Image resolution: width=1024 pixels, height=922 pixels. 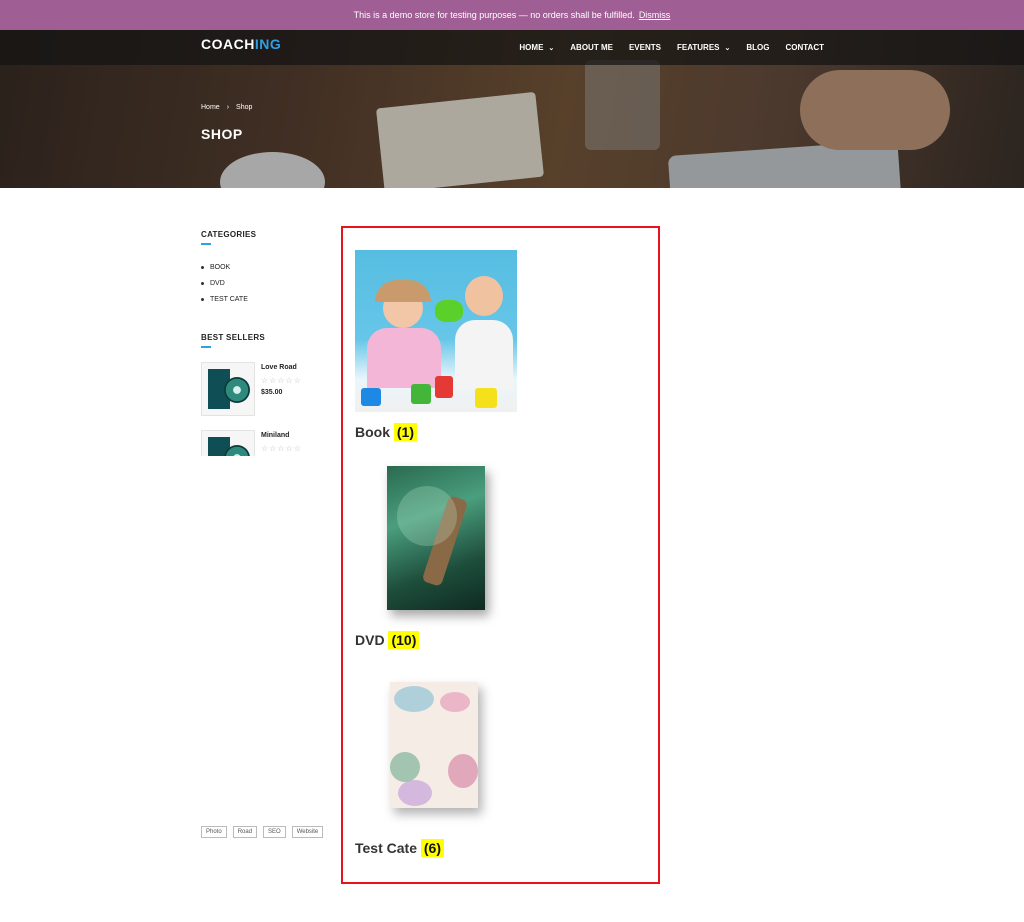 What do you see at coordinates (434, 745) in the screenshot?
I see `category-image-test-cate` at bounding box center [434, 745].